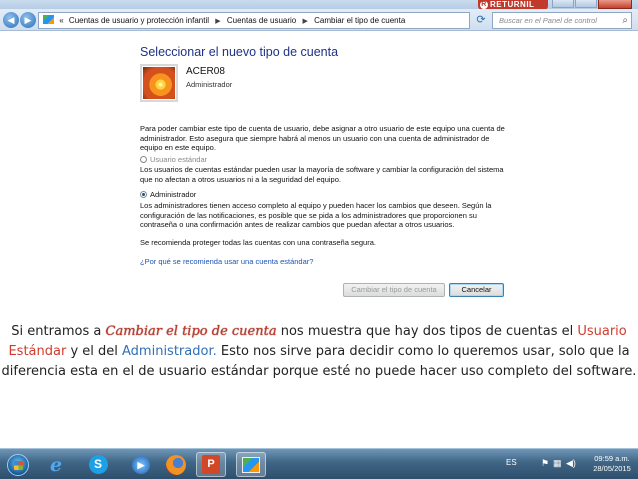  I want to click on search-icon: ⌕, so click(625, 20).